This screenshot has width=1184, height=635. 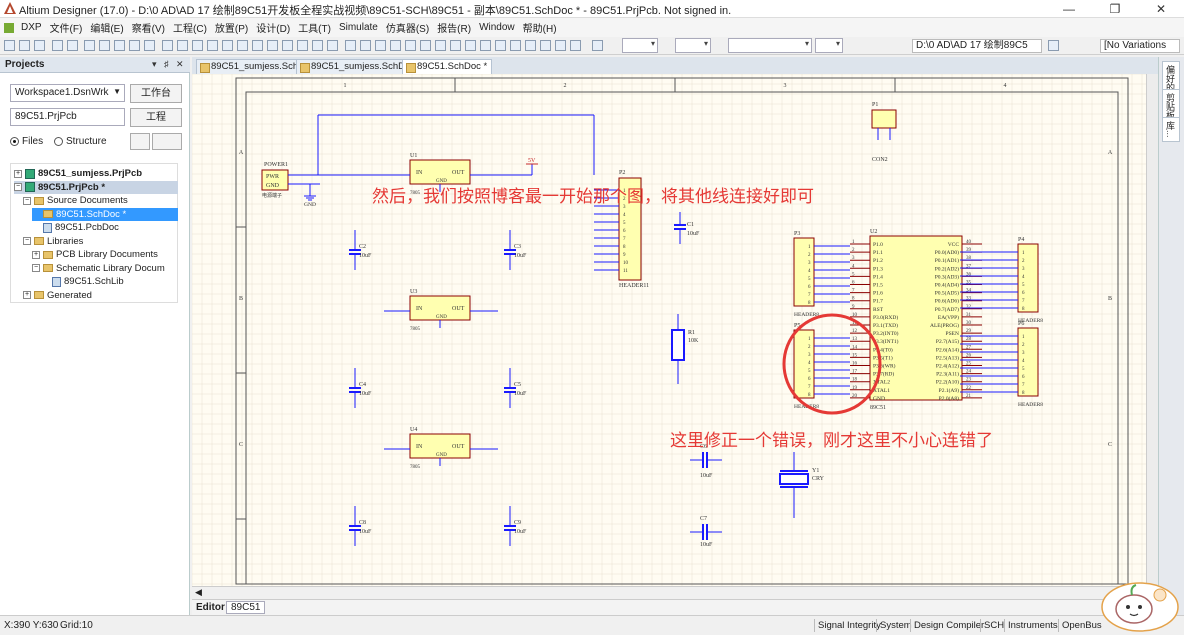 I want to click on menu-help: 帮助(H), so click(x=540, y=27).